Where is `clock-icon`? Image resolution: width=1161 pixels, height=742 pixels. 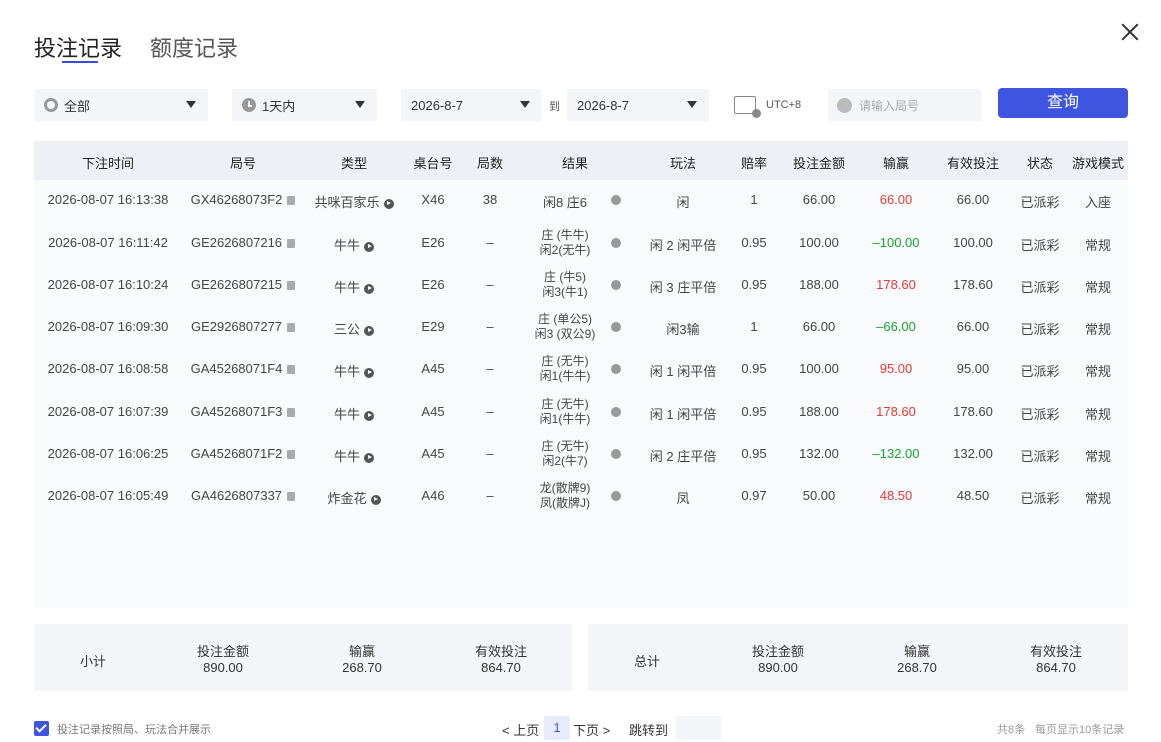 clock-icon is located at coordinates (249, 105).